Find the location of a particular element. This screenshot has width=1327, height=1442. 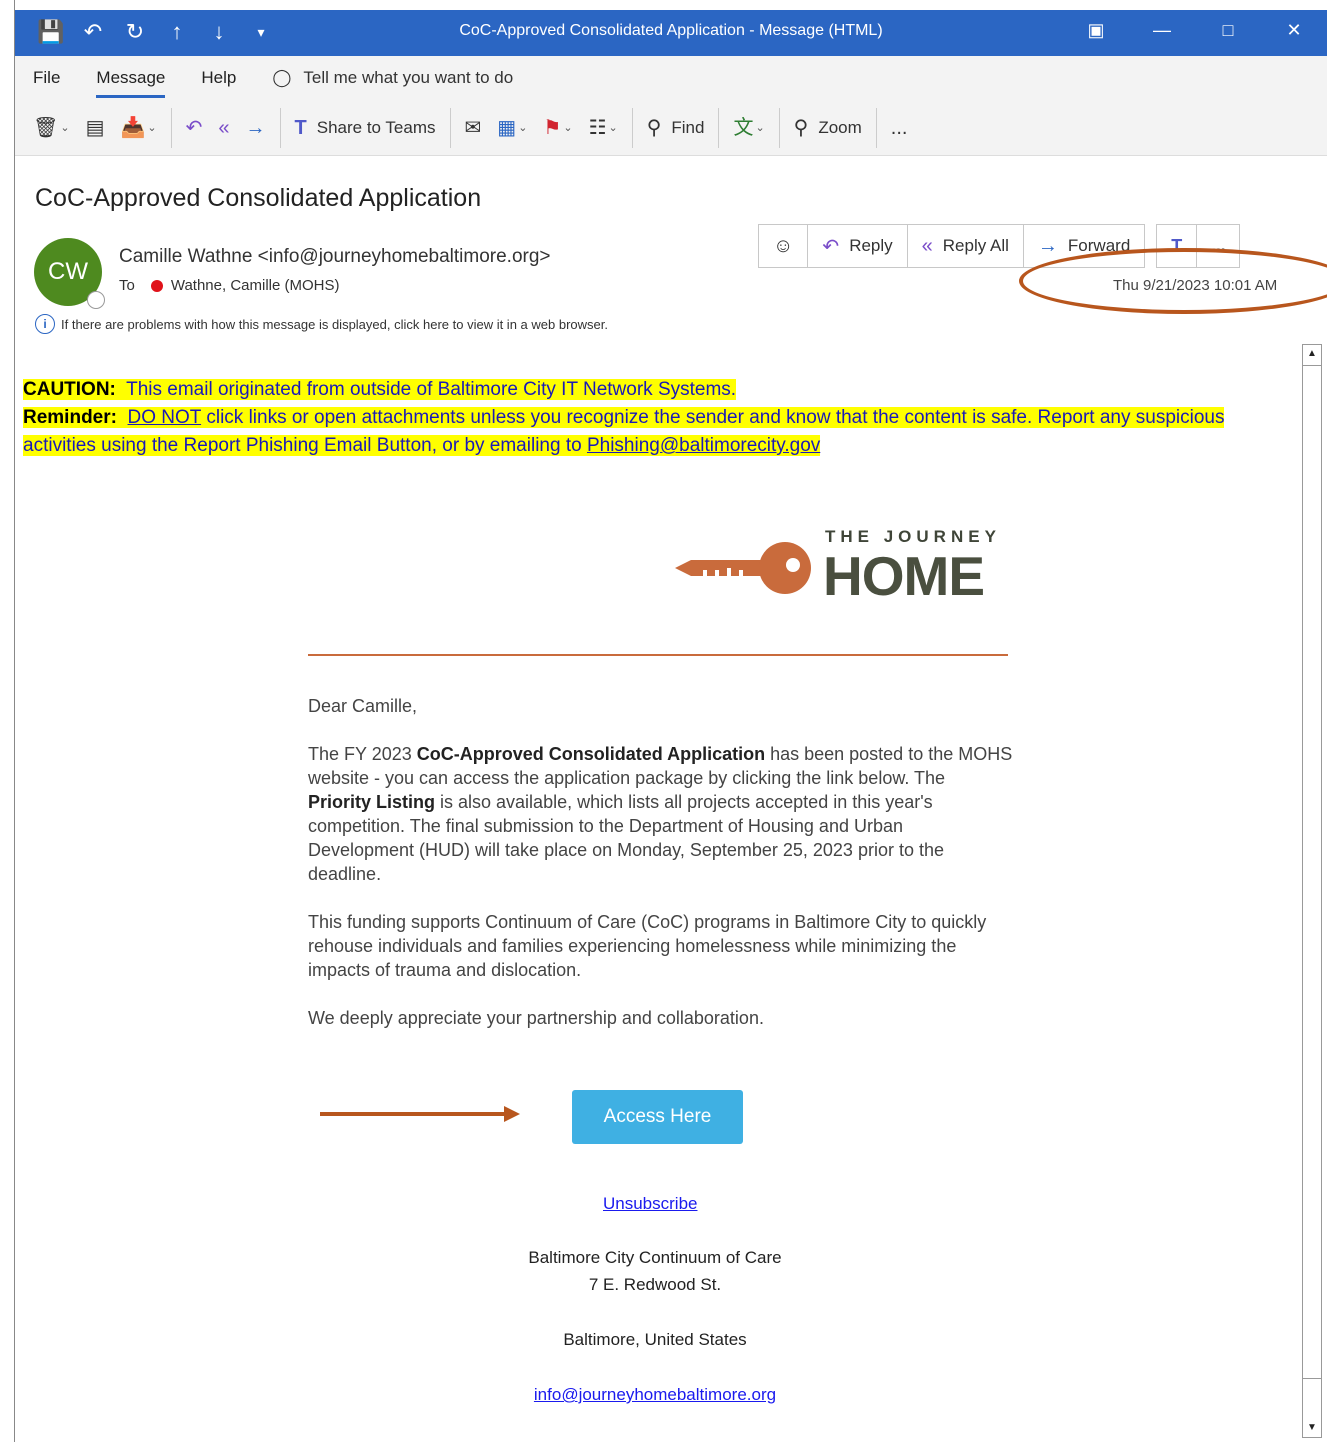

menu-file: File is located at coordinates (46, 78).